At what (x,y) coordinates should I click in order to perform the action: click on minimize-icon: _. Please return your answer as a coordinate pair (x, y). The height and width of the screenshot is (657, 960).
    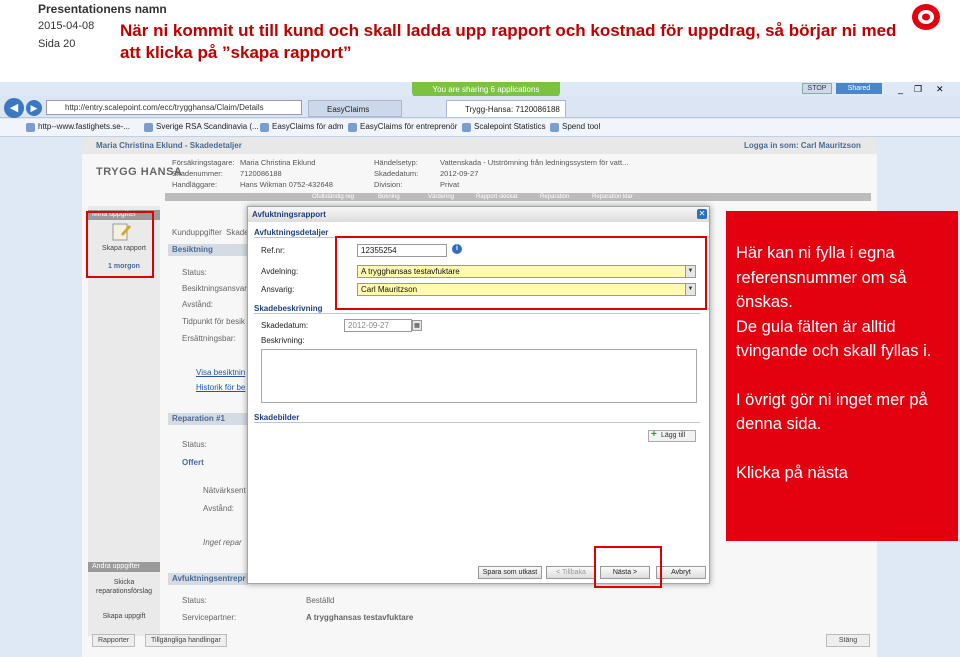
    Looking at the image, I should click on (900, 89).